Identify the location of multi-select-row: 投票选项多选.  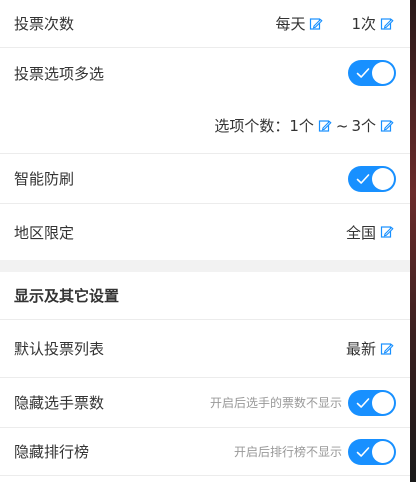
(205, 73).